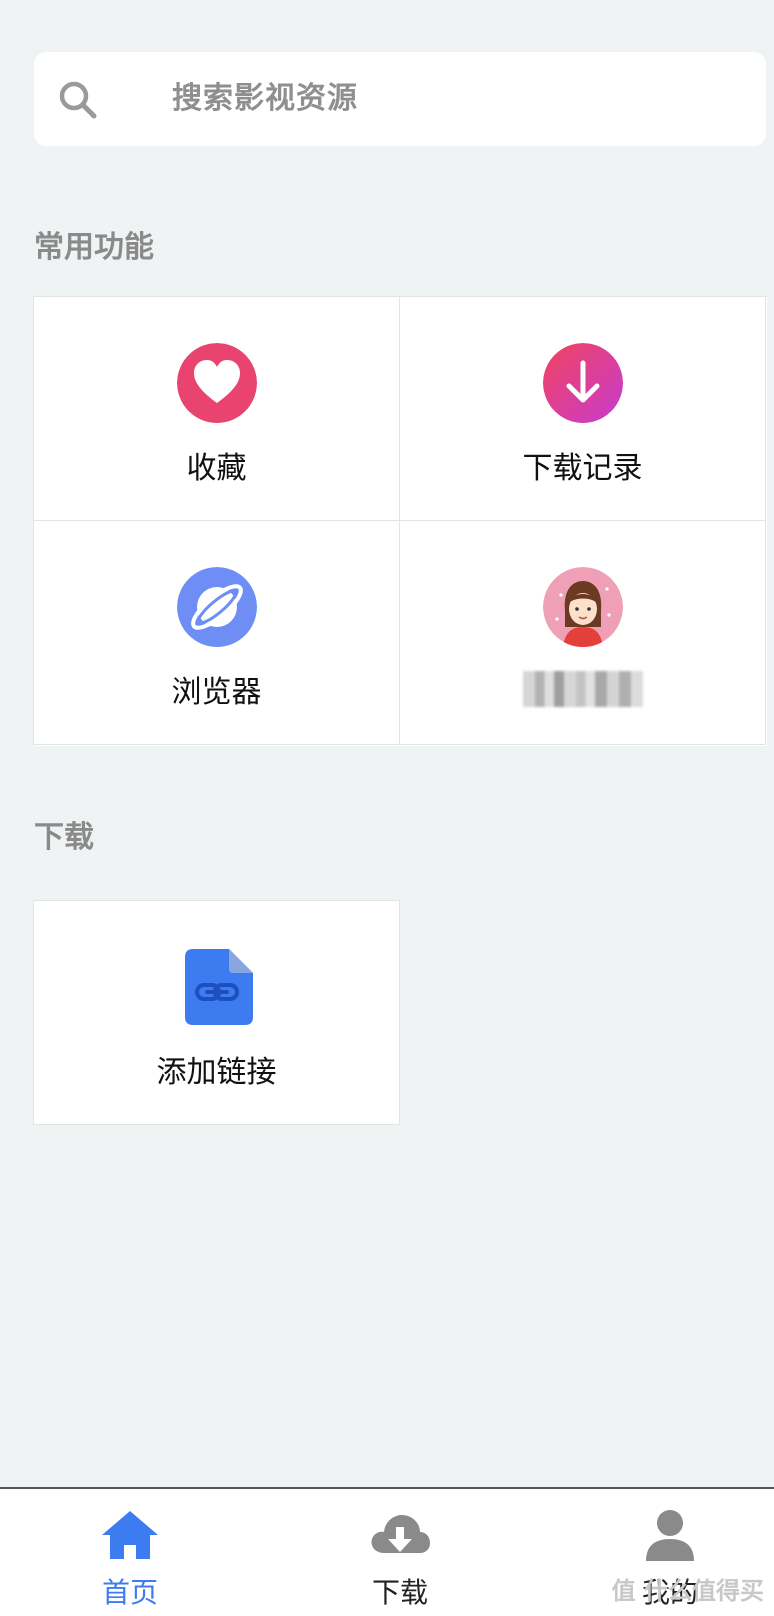  I want to click on tile-avatar, so click(583, 633).